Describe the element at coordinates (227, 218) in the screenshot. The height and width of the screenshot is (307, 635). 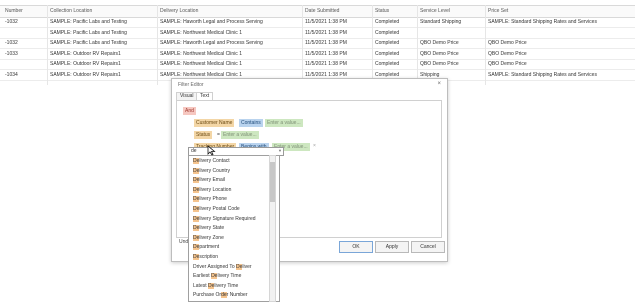
I see `dropdown-item-post: livery Signature Required` at that location.